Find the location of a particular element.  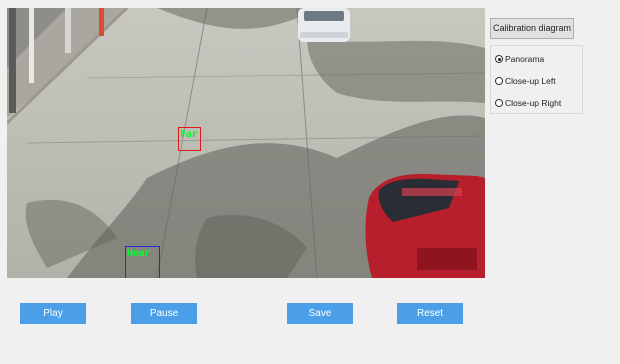

close-up-left-radio: Close-up Left is located at coordinates (525, 81).